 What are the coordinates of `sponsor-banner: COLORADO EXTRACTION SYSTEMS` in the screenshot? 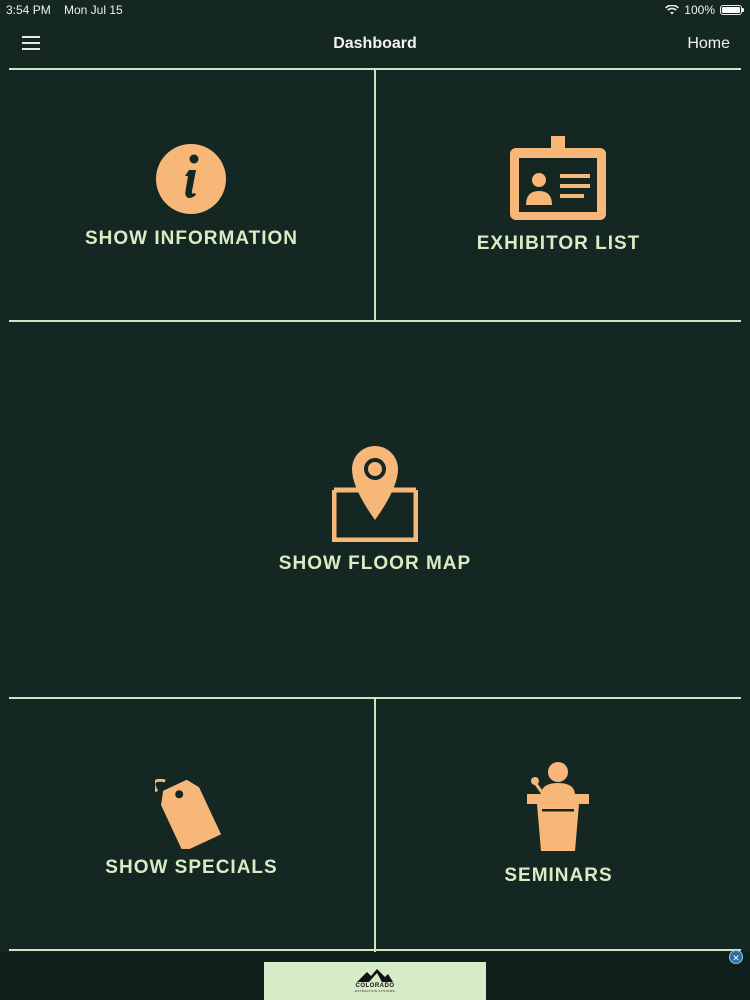 It's located at (375, 981).